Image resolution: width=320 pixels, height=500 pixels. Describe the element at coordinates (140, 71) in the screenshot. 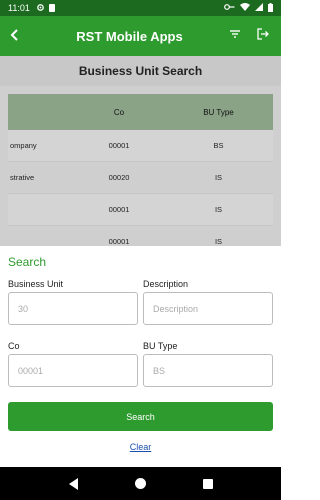

I see `page-title: Business Unit Search` at that location.